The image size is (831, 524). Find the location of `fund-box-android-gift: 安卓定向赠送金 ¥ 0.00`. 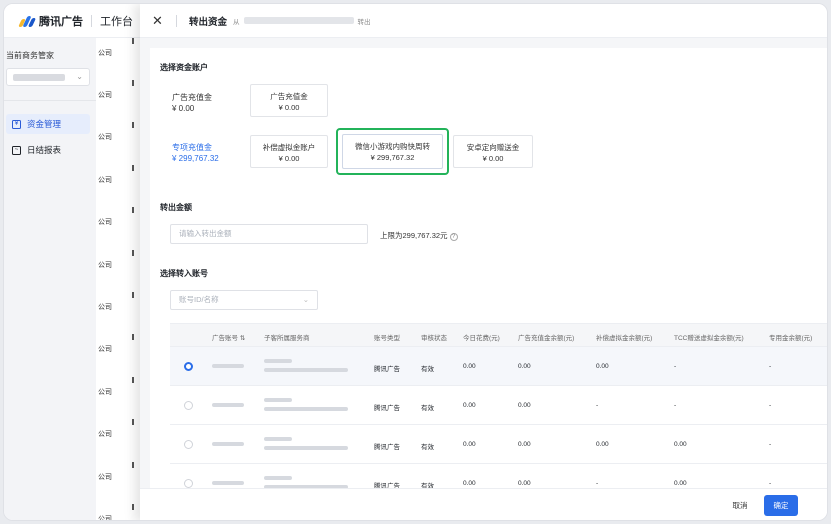

fund-box-android-gift: 安卓定向赠送金 ¥ 0.00 is located at coordinates (493, 151).